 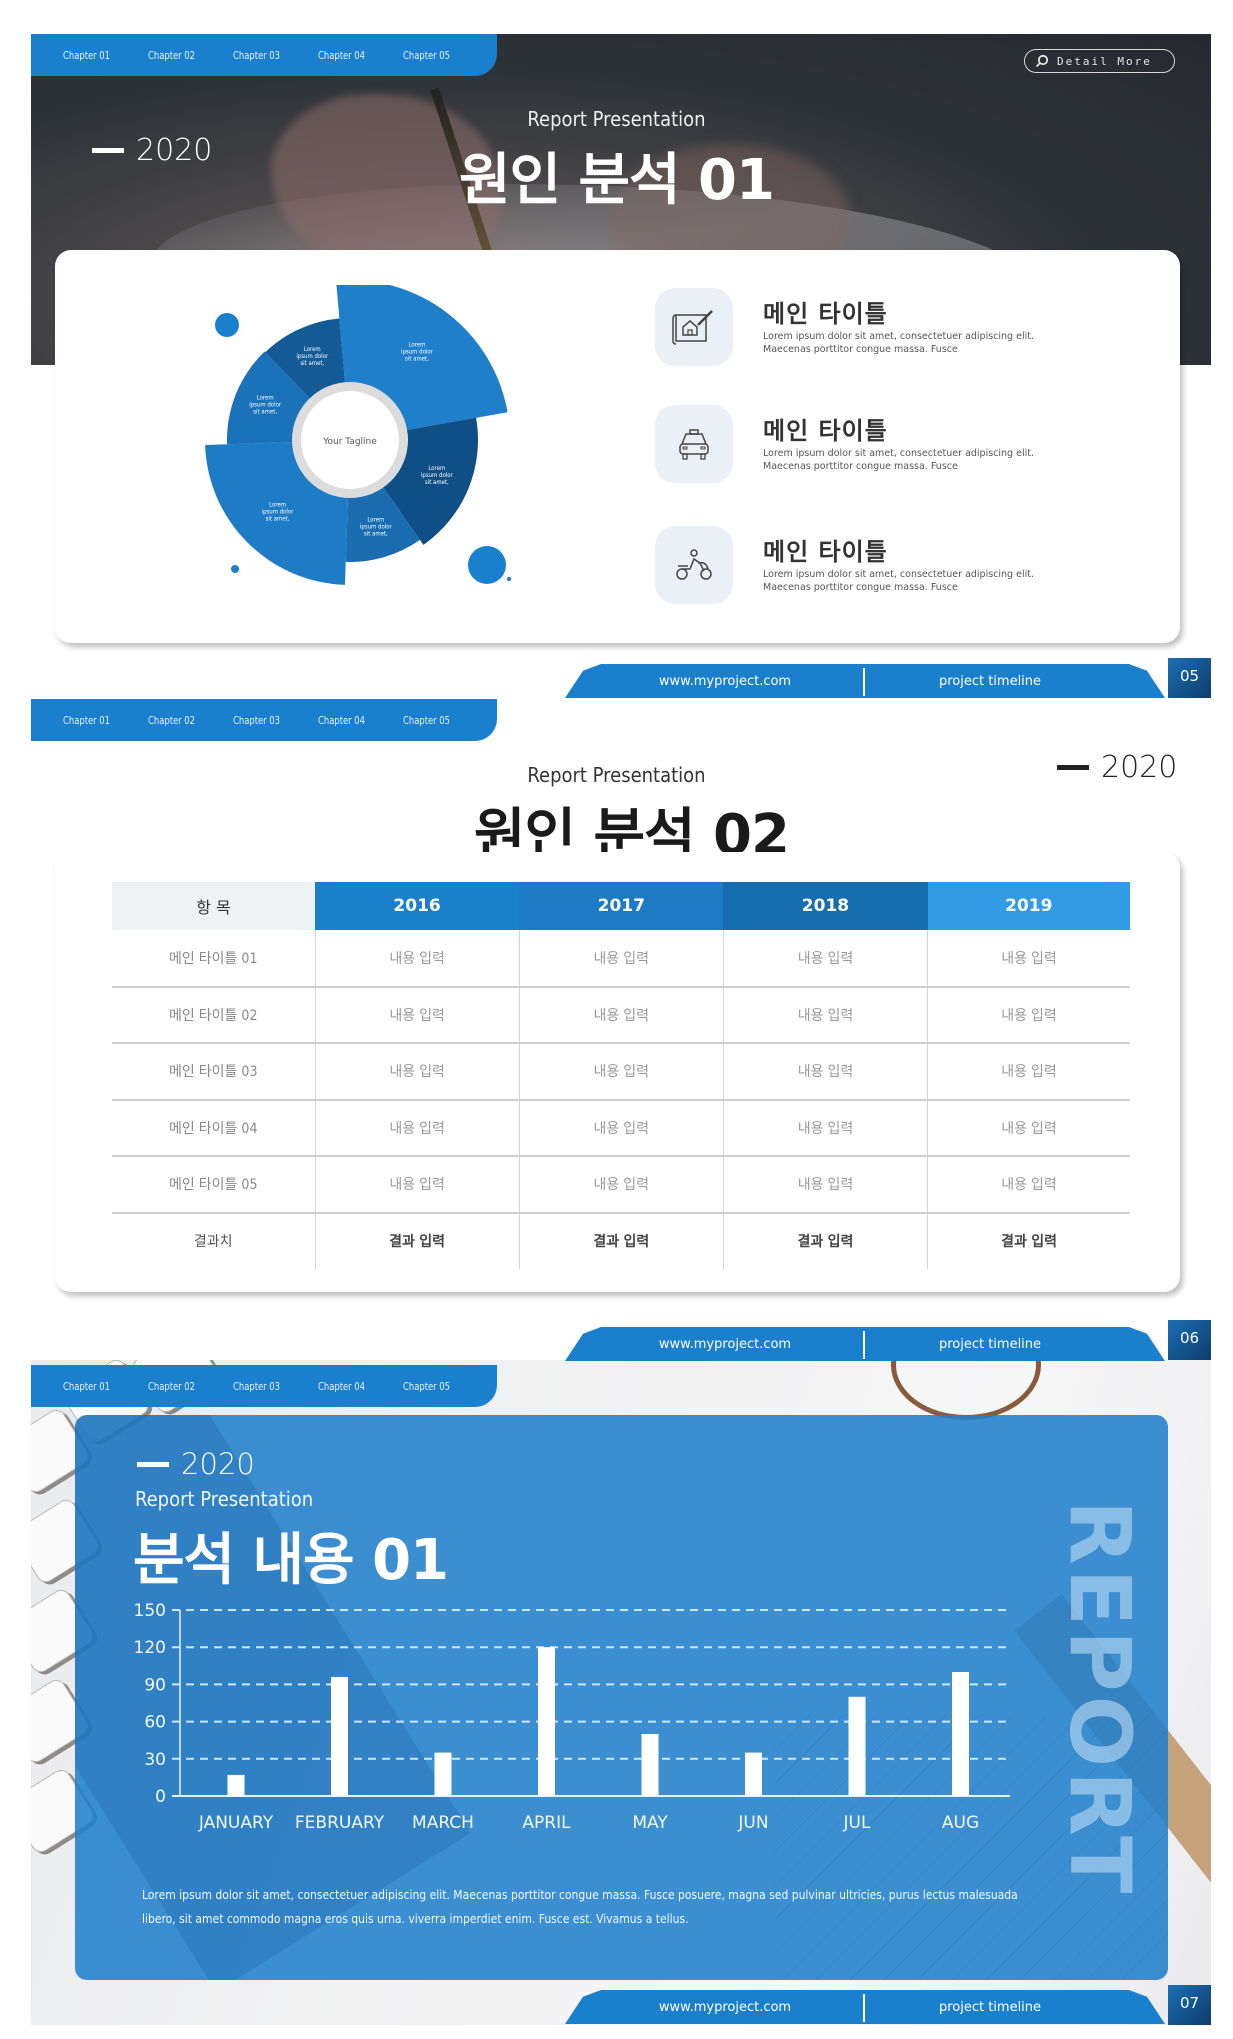 I want to click on column-header-2019: 2019, so click(x=1028, y=906).